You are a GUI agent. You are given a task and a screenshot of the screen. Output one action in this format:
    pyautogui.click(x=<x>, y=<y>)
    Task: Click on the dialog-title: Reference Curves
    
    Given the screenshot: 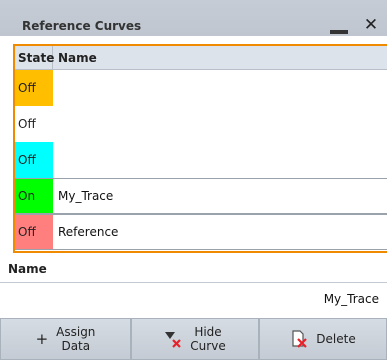 What is the action you would take?
    pyautogui.click(x=82, y=26)
    